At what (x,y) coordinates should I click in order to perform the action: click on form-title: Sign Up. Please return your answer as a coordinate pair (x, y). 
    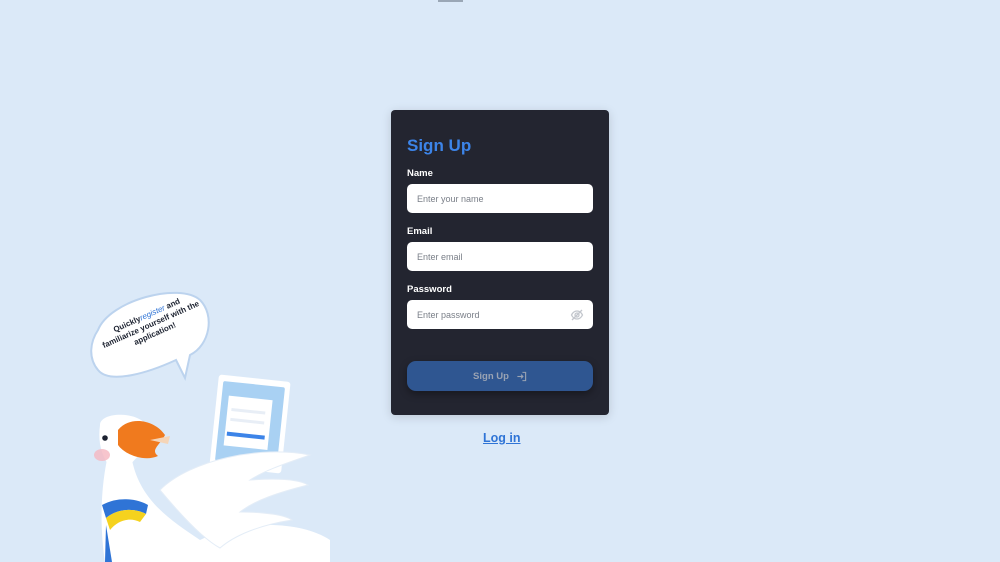
    Looking at the image, I should click on (439, 145).